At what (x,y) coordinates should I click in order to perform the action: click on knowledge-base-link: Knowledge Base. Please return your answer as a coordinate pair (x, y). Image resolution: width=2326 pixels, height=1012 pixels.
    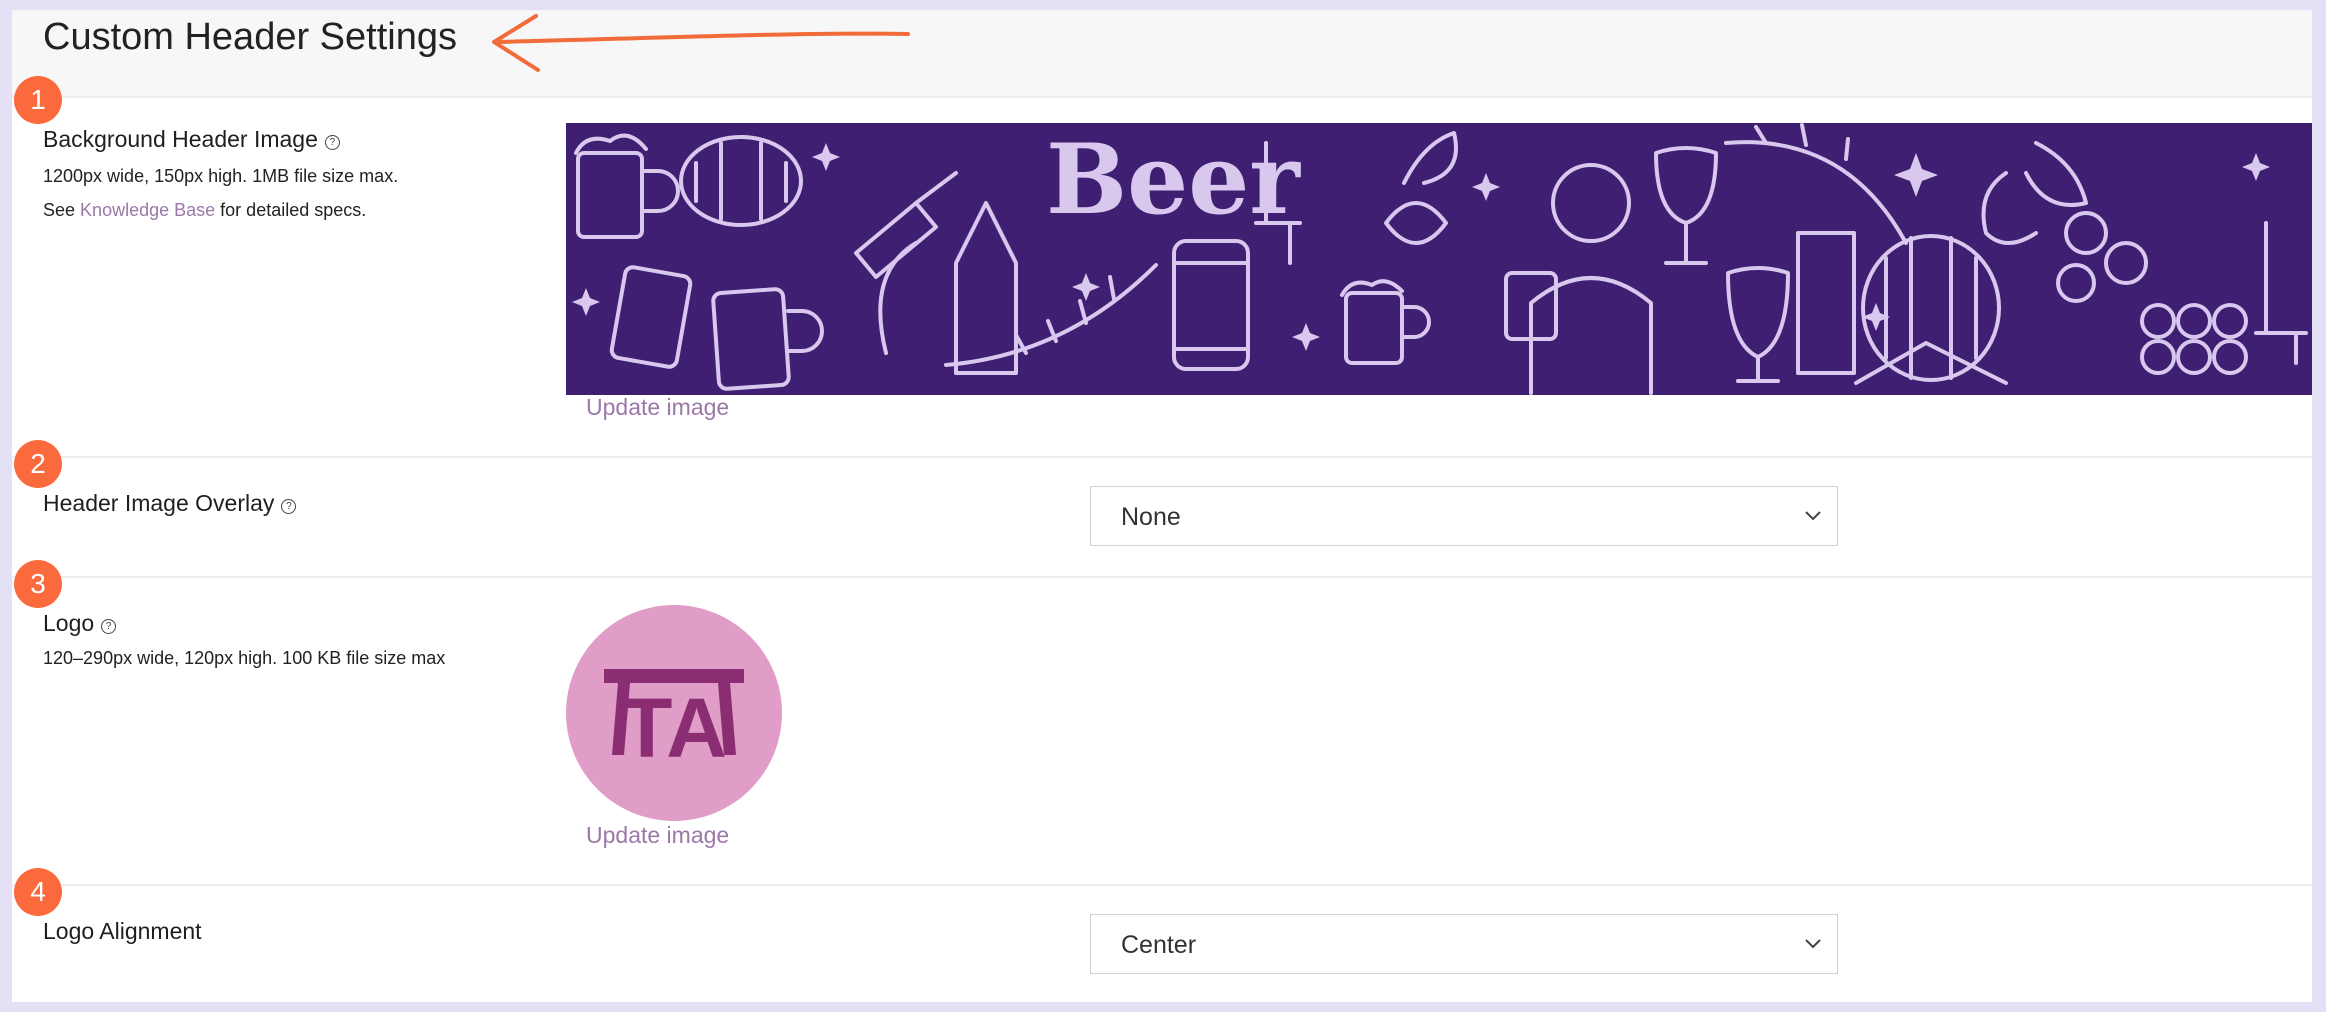
    Looking at the image, I should click on (147, 210).